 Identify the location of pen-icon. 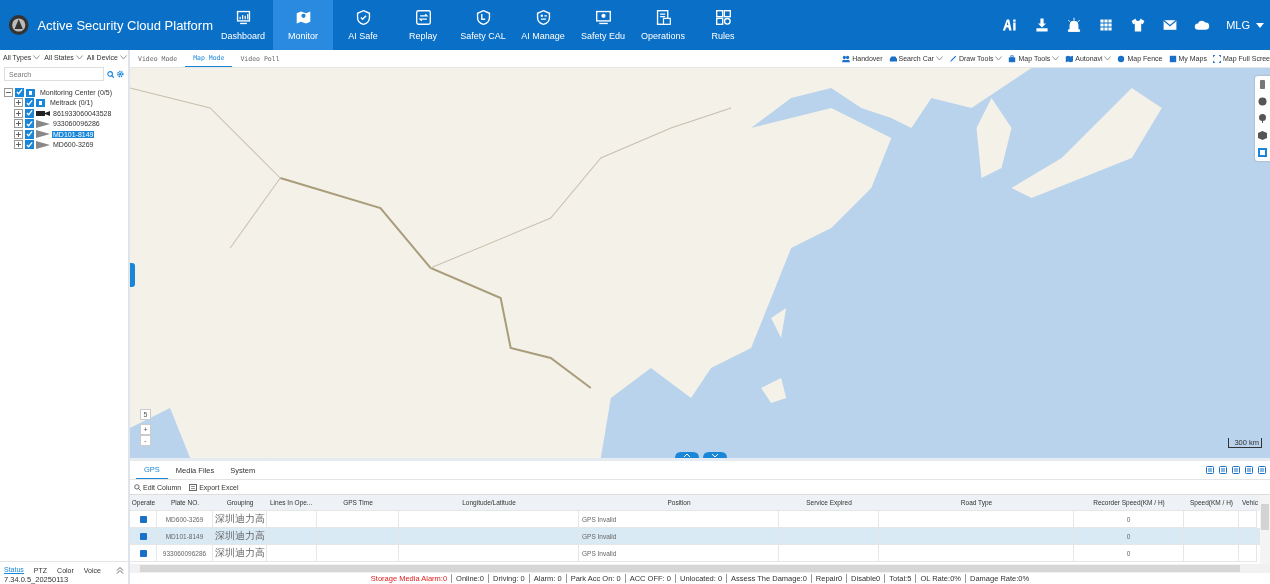
(952, 58).